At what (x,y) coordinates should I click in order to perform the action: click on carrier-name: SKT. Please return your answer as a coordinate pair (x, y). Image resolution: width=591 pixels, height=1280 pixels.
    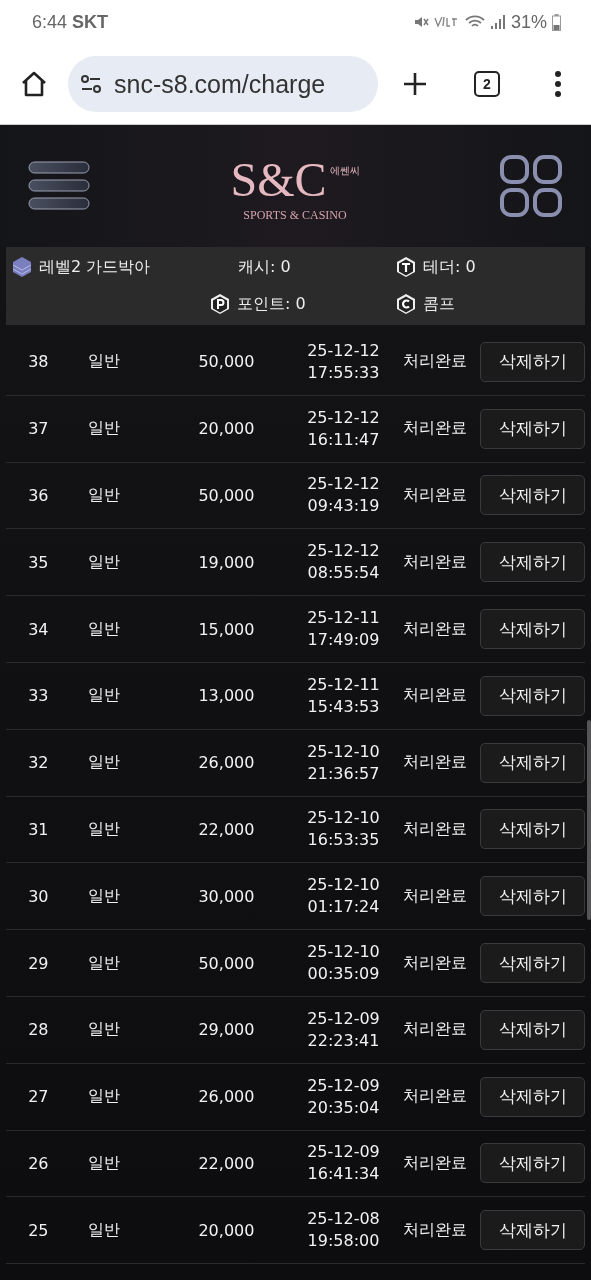
    Looking at the image, I should click on (90, 22).